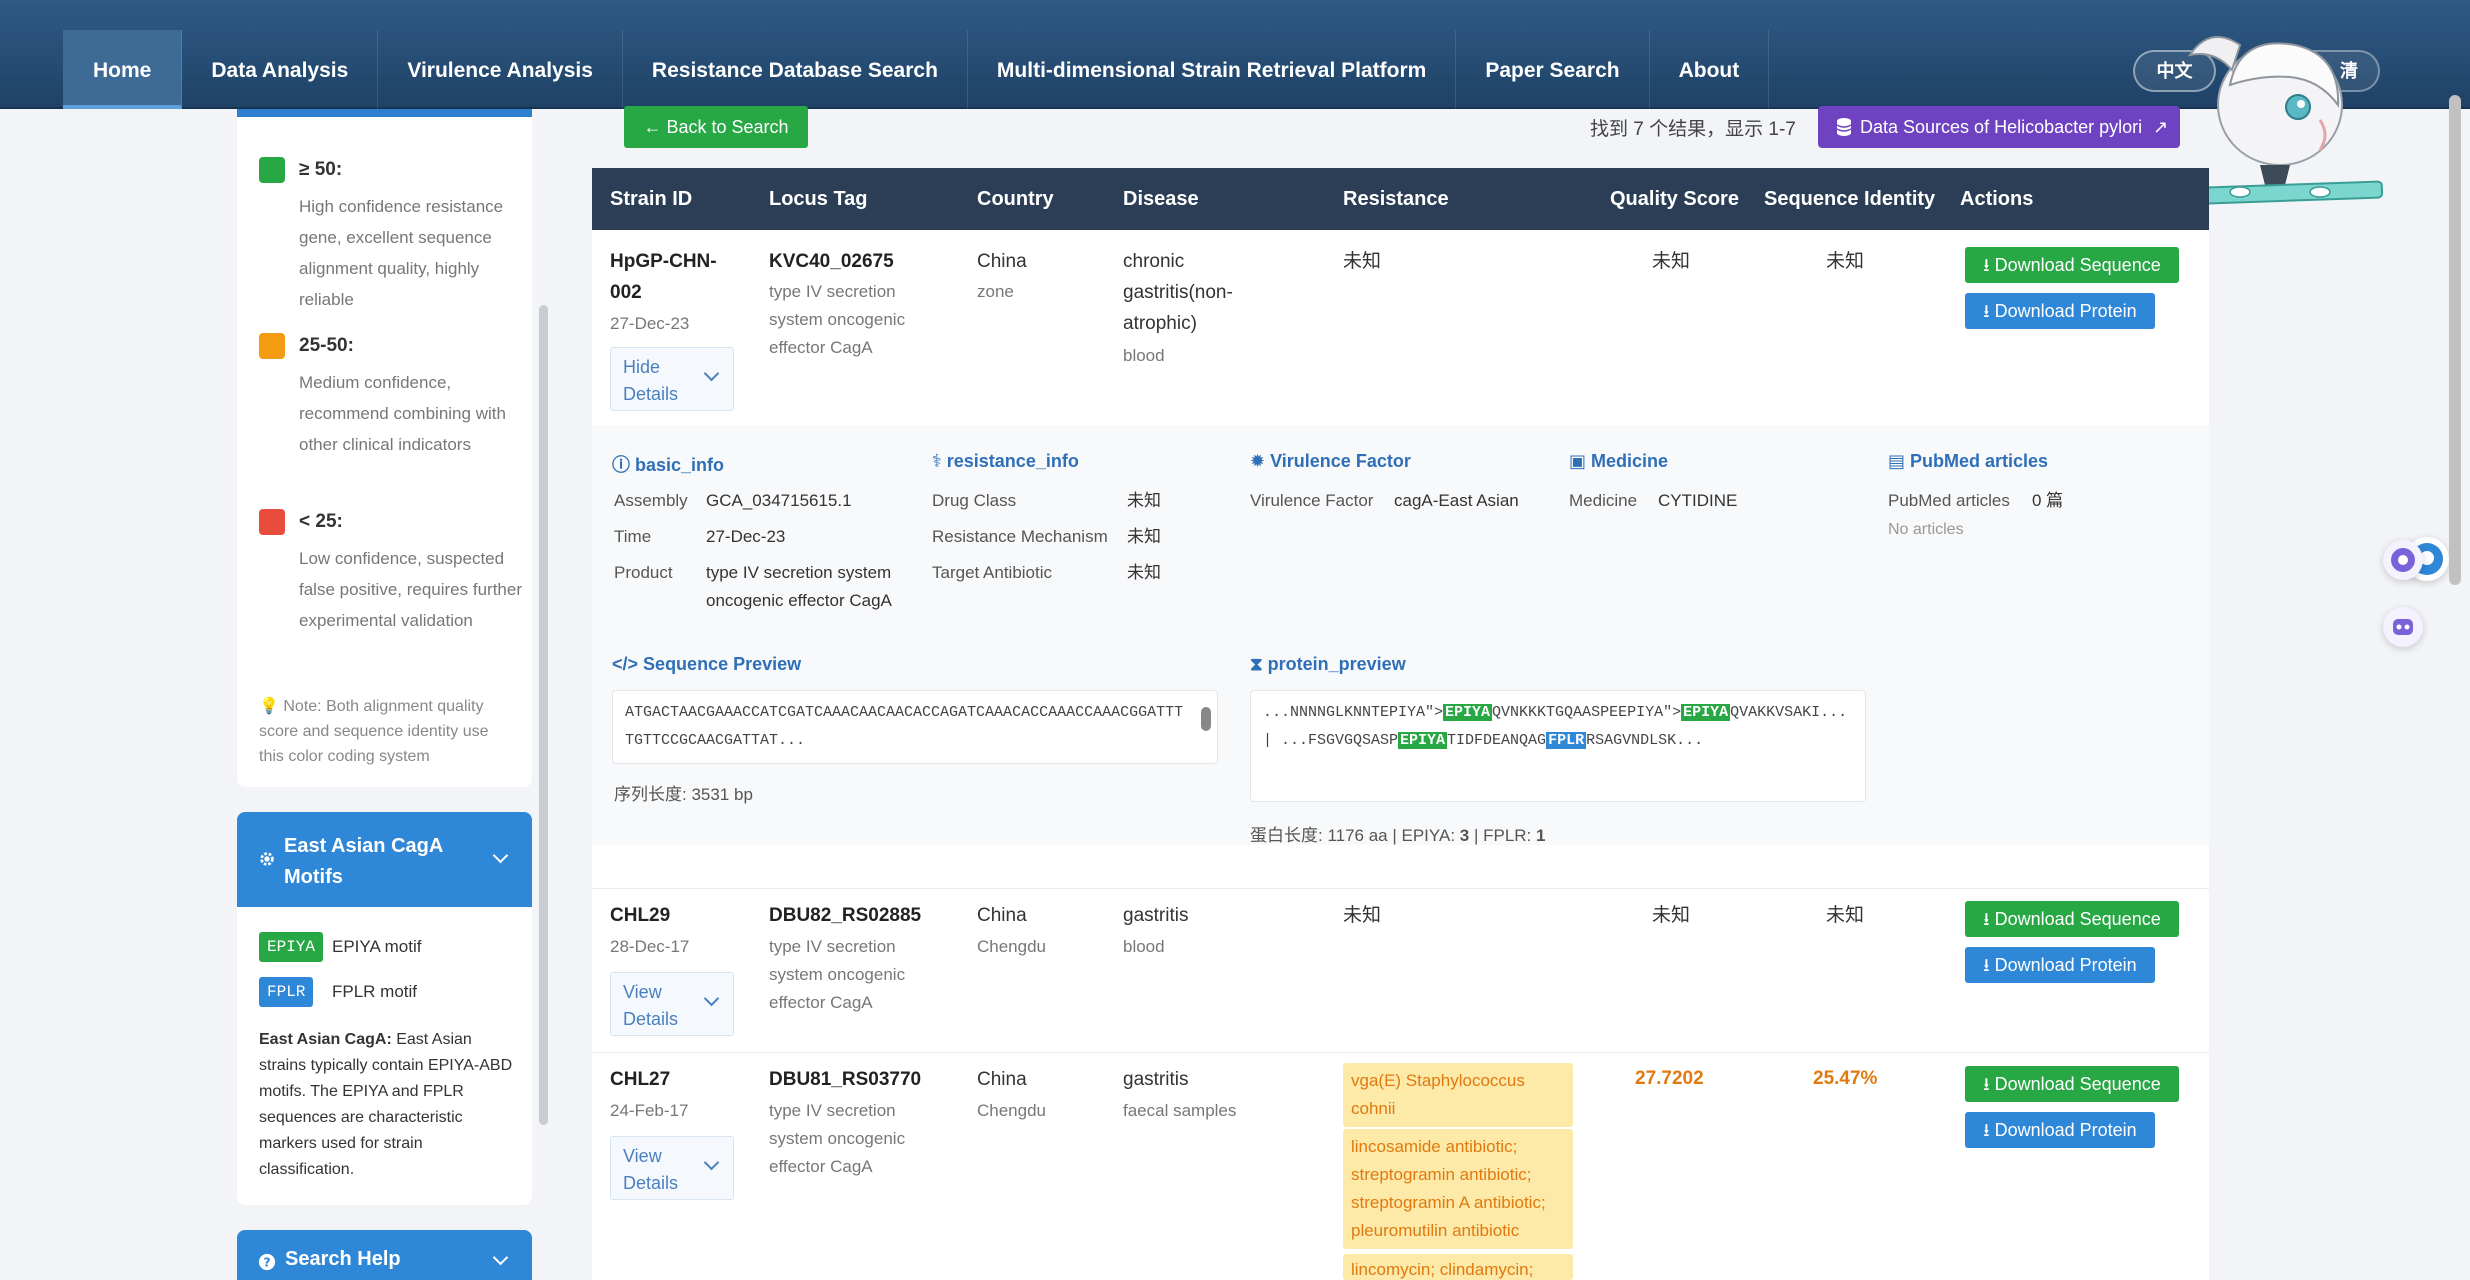 This screenshot has height=1280, width=2470. I want to click on nav-item-data-analysis: Data Analysis, so click(280, 69).